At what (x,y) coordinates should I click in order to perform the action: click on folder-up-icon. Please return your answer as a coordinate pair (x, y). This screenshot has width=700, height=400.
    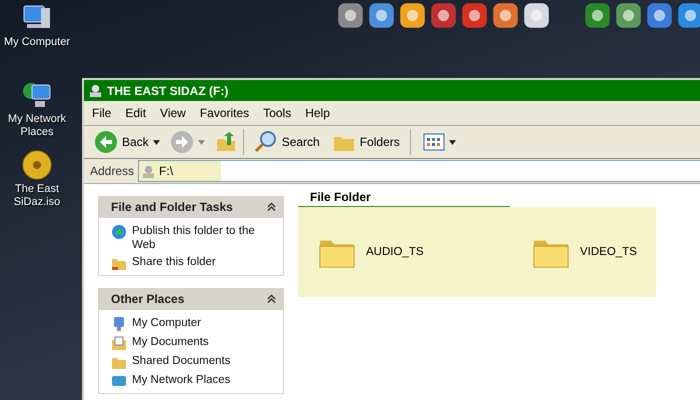
    Looking at the image, I should click on (225, 142).